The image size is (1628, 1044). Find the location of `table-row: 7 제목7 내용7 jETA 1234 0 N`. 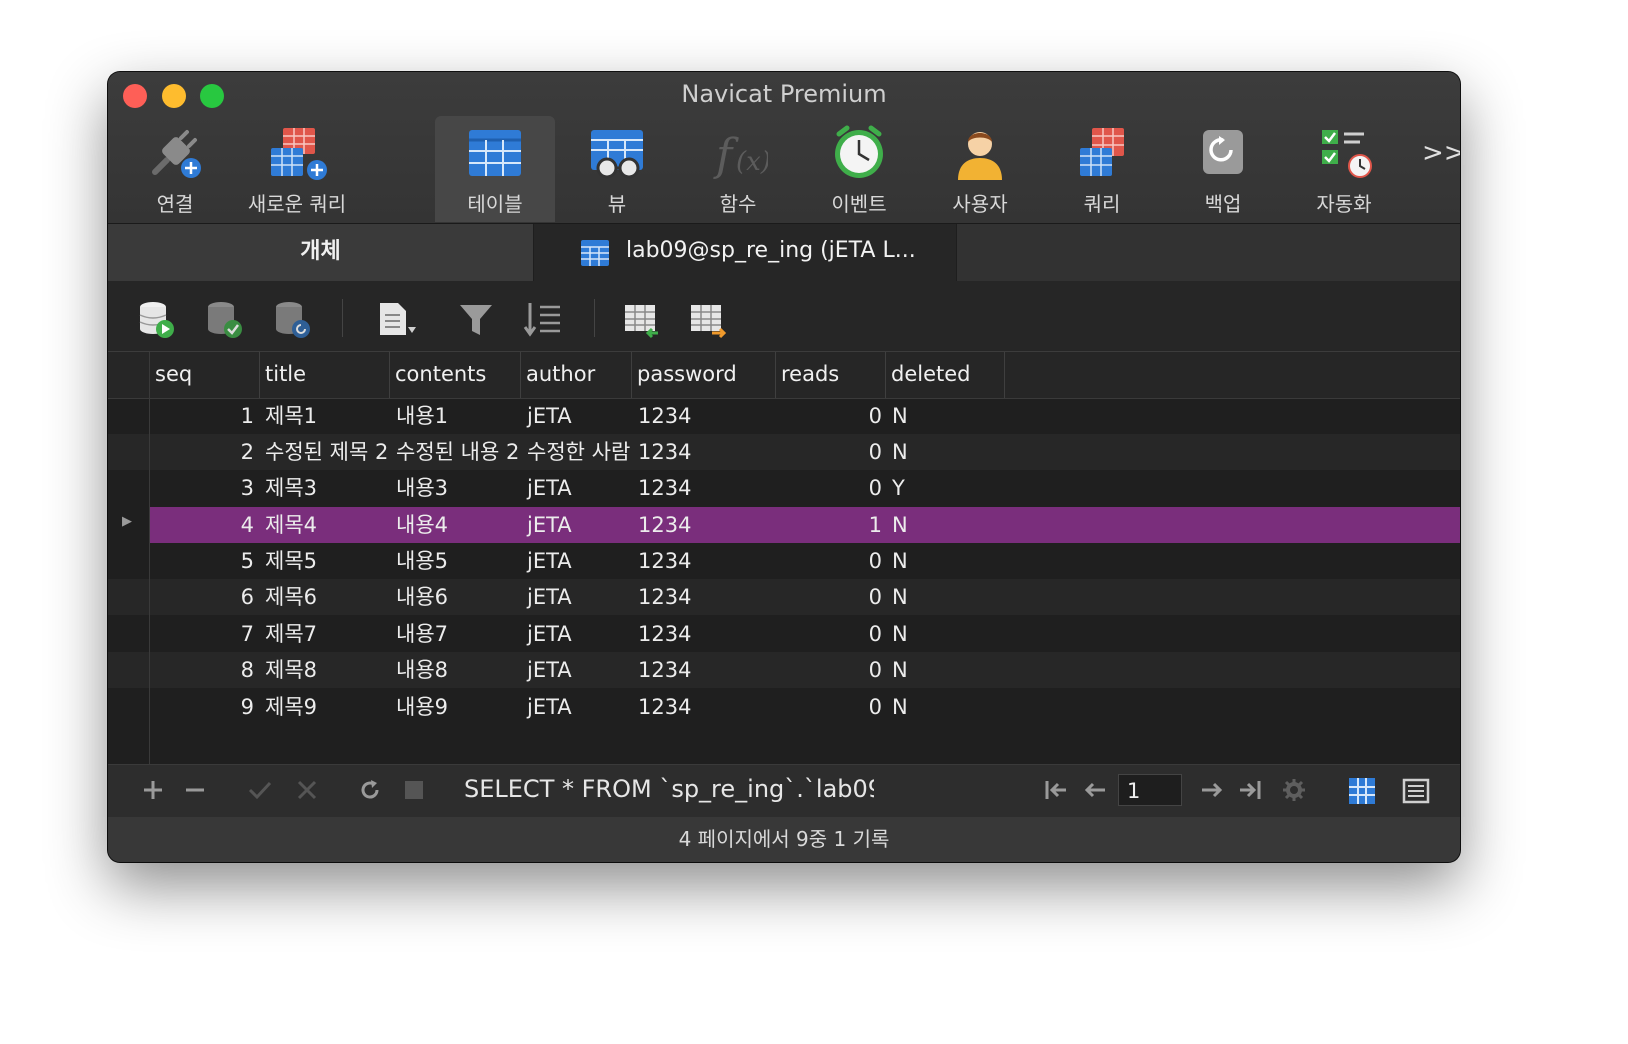

table-row: 7 제목7 내용7 jETA 1234 0 N is located at coordinates (784, 634).